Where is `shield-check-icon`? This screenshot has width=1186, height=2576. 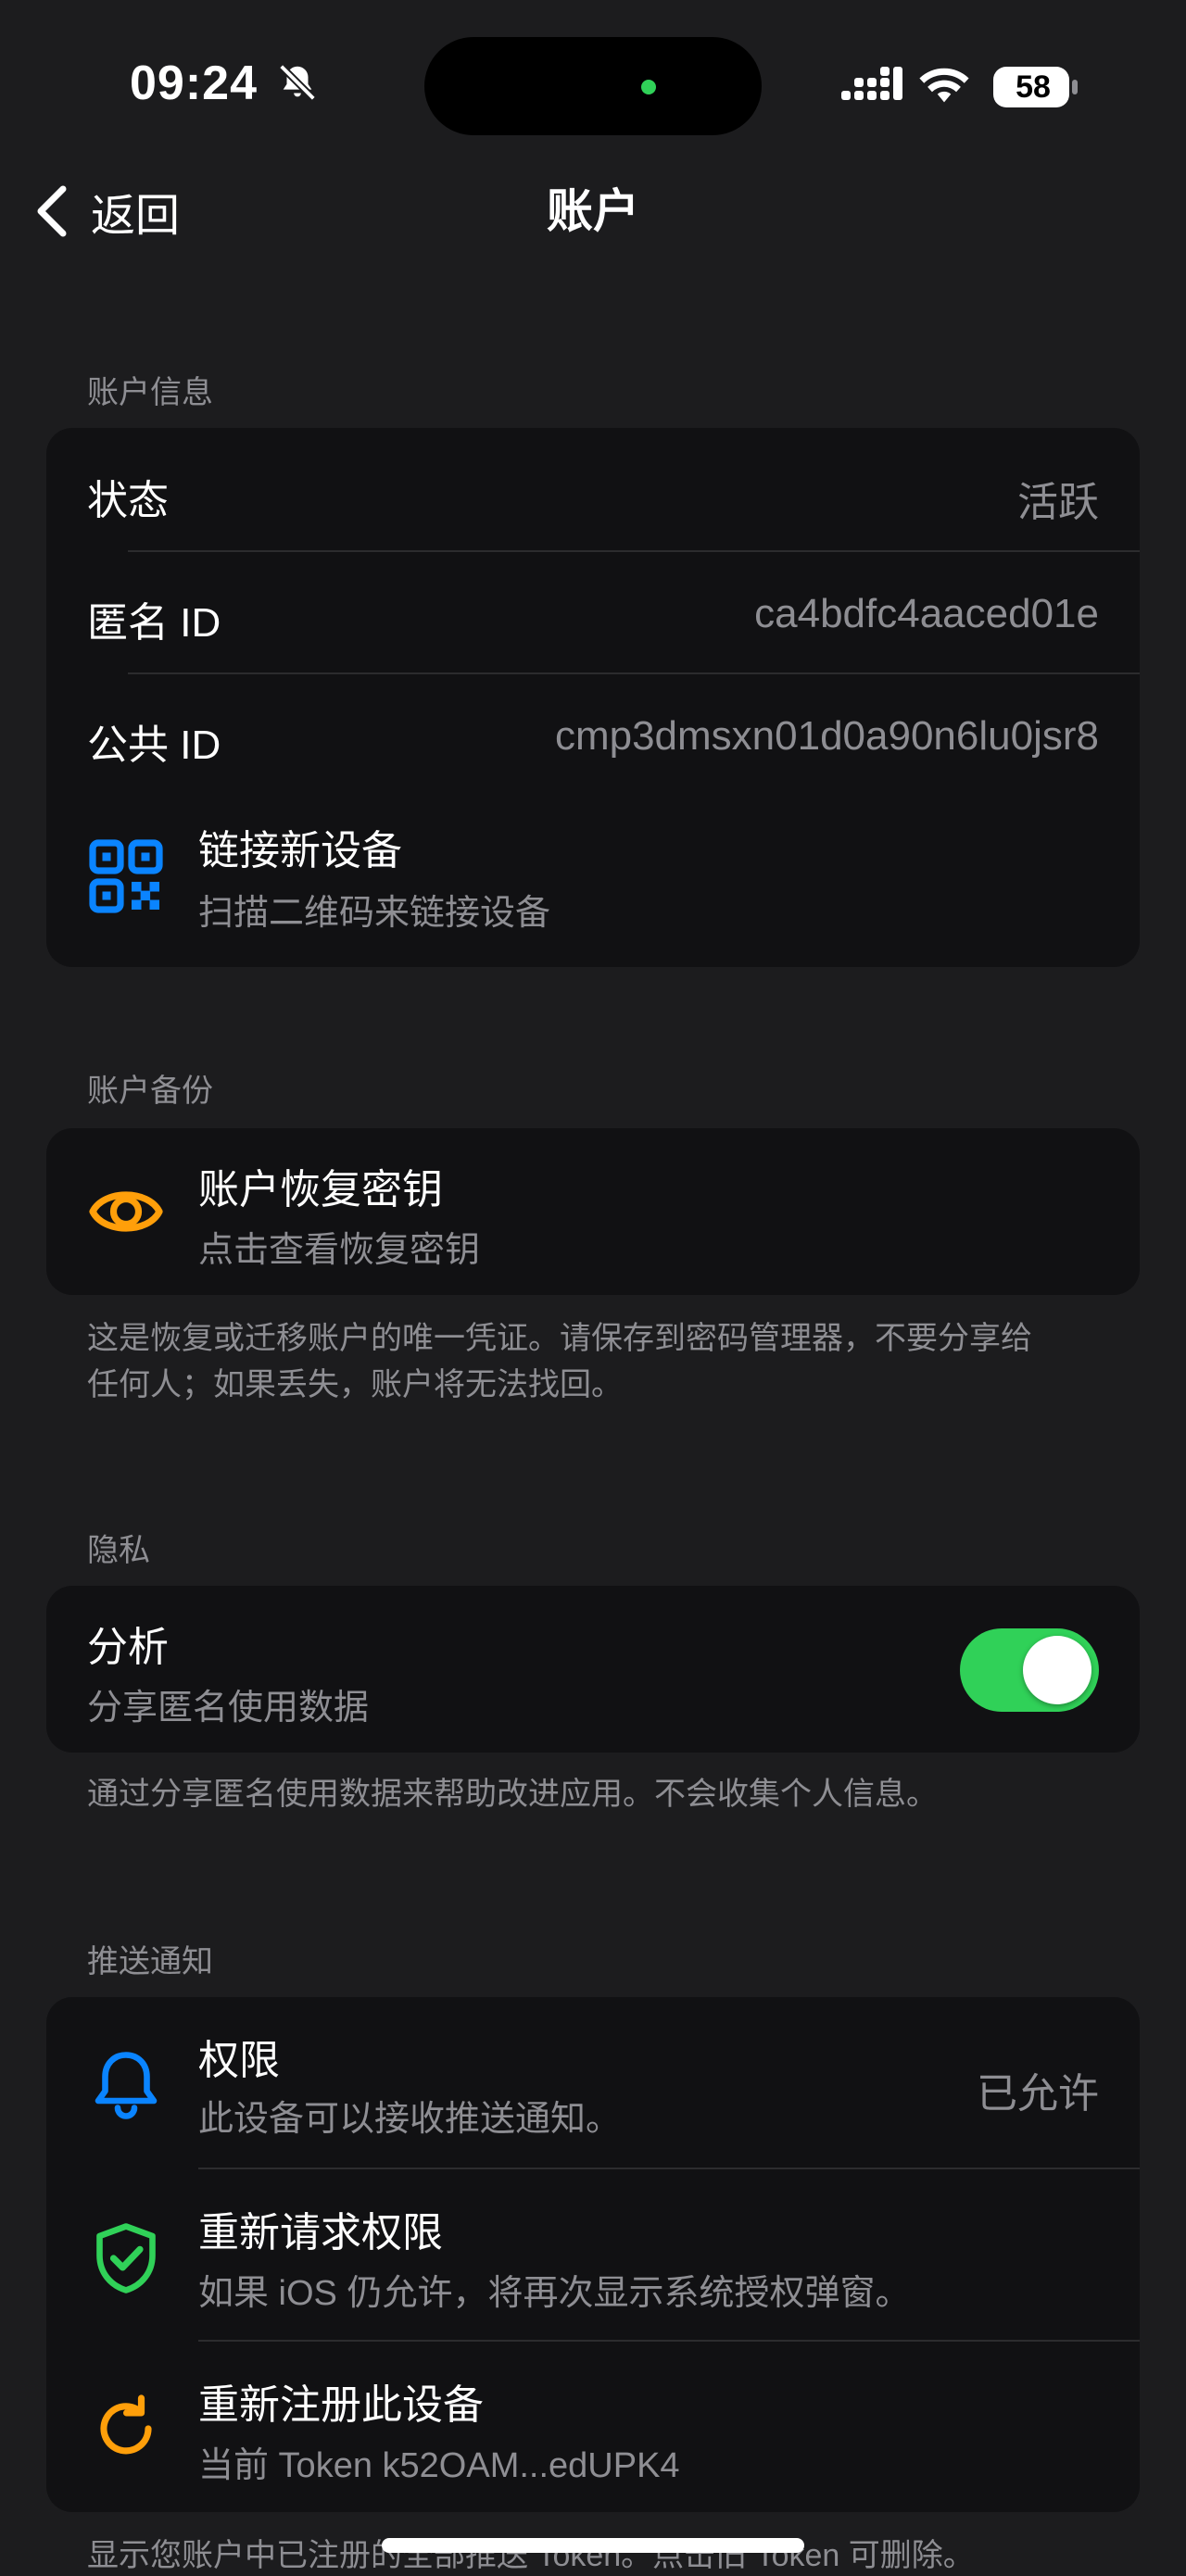 shield-check-icon is located at coordinates (126, 2258).